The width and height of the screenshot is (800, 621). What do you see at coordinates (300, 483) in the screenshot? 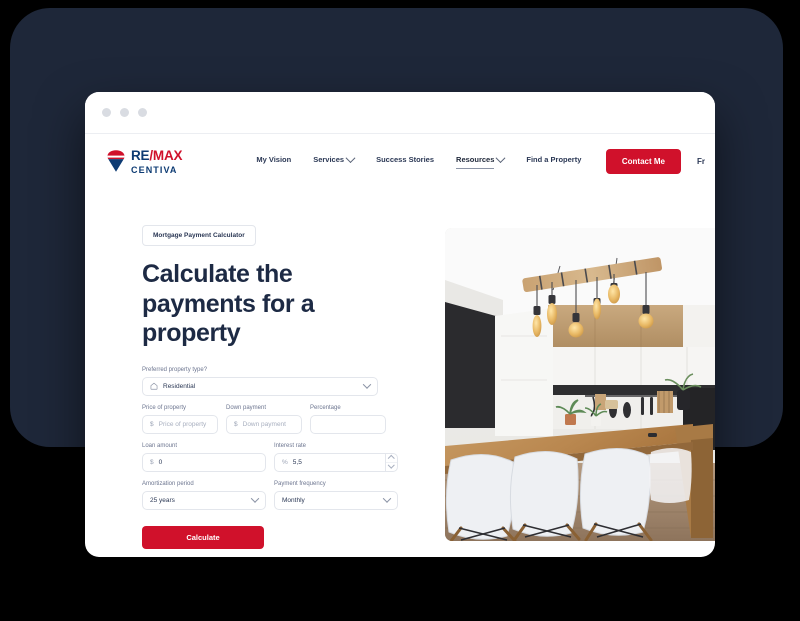
I see `field-label: Payment frequency` at bounding box center [300, 483].